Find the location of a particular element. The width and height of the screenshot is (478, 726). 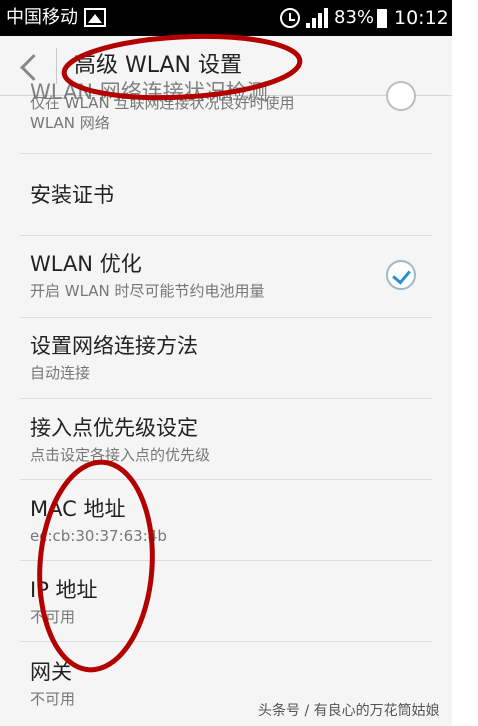

list-item-subtitle: 自动连接 is located at coordinates (60, 373).